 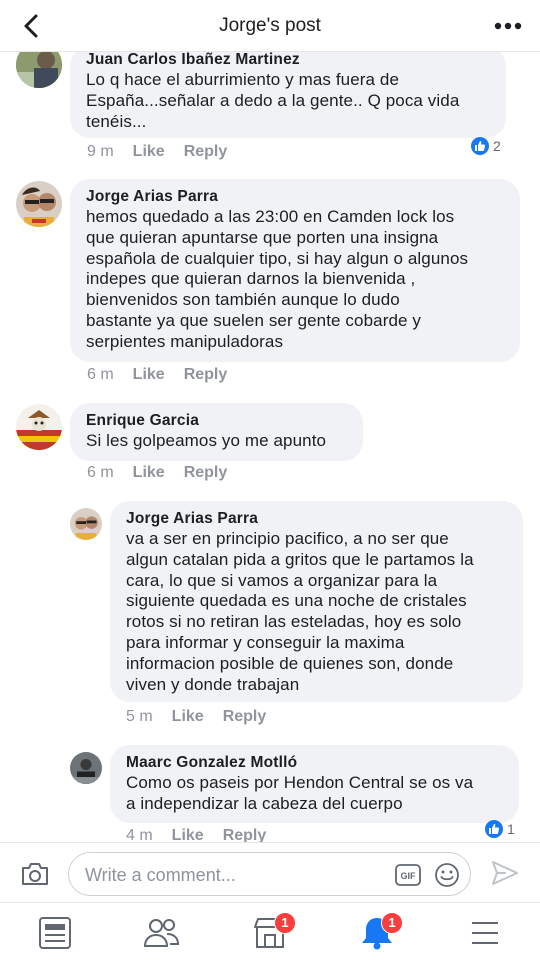 What do you see at coordinates (206, 440) in the screenshot?
I see `comment-text-line: Si les golpeamos yo me apunto` at bounding box center [206, 440].